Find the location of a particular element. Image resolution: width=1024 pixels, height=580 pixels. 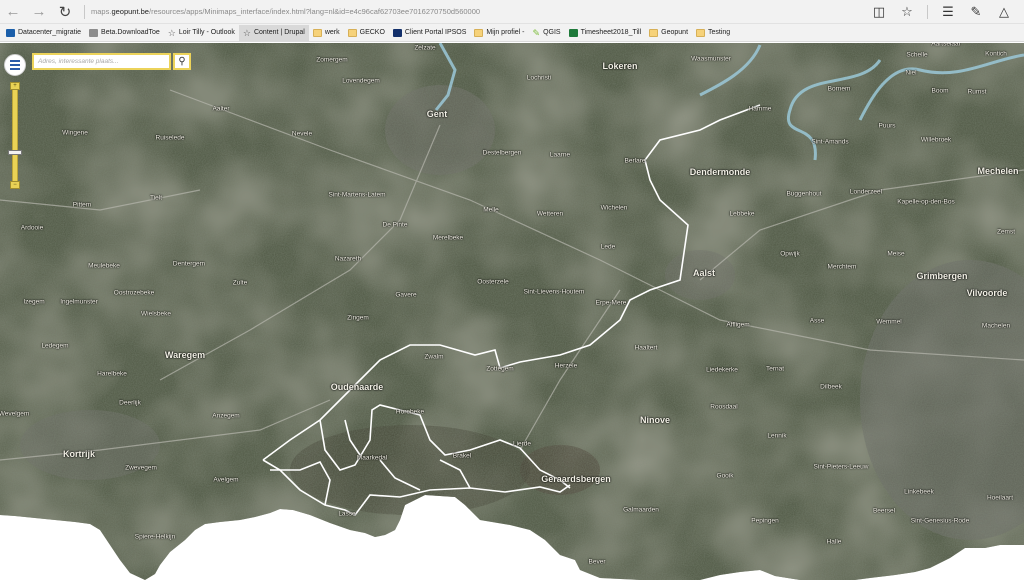

search-icon: ⚲ is located at coordinates (182, 61).